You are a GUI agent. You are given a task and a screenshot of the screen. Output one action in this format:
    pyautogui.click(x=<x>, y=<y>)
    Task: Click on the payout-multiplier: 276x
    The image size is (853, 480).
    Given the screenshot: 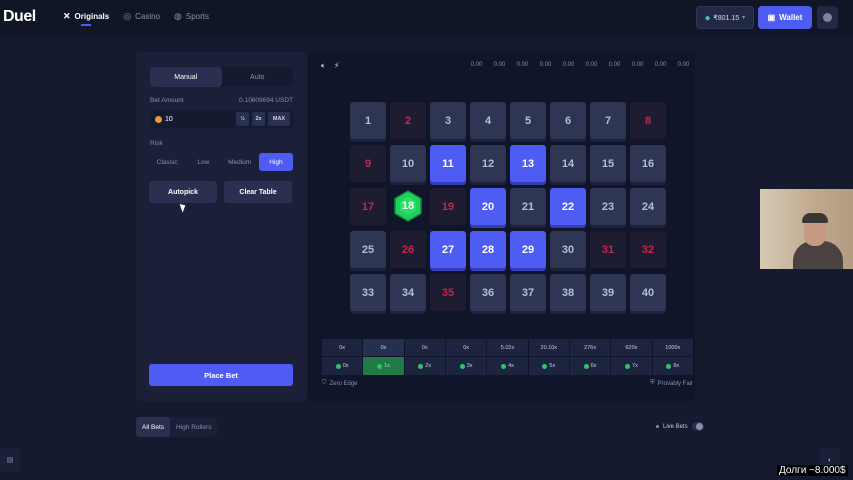 What is the action you would take?
    pyautogui.click(x=590, y=347)
    